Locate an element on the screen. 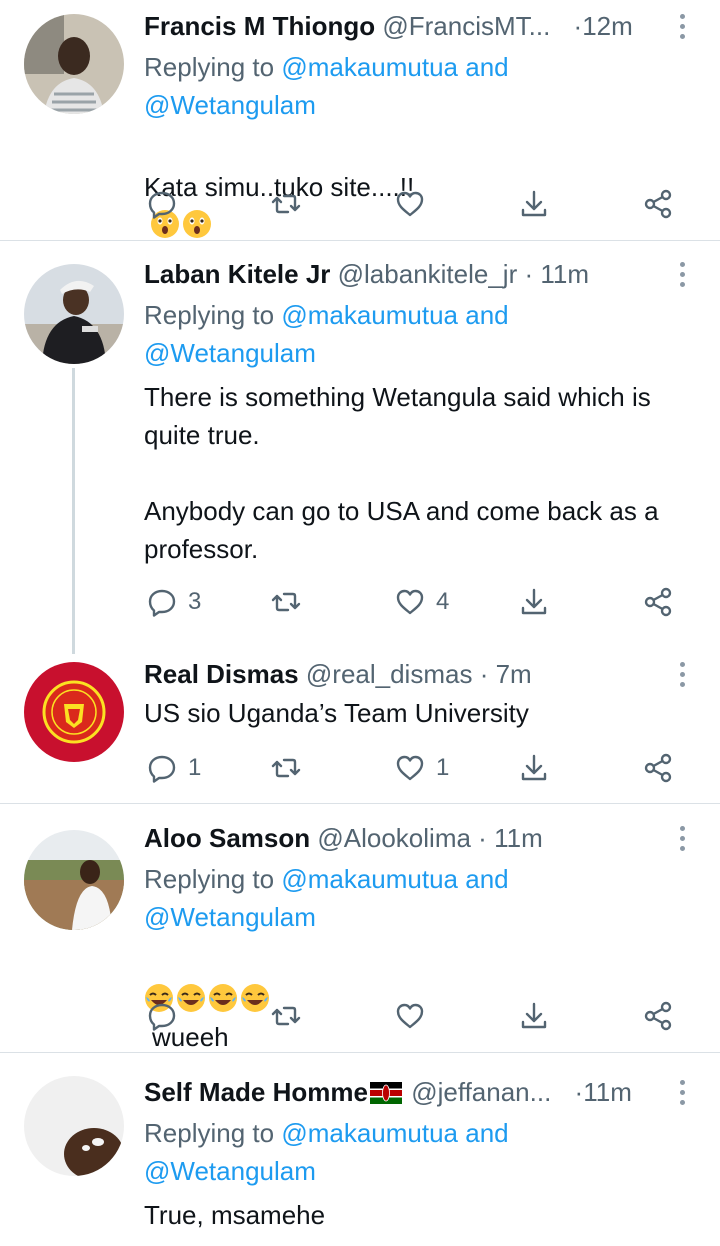 This screenshot has width=720, height=1246. display-name: Aloo Samson is located at coordinates (227, 838).